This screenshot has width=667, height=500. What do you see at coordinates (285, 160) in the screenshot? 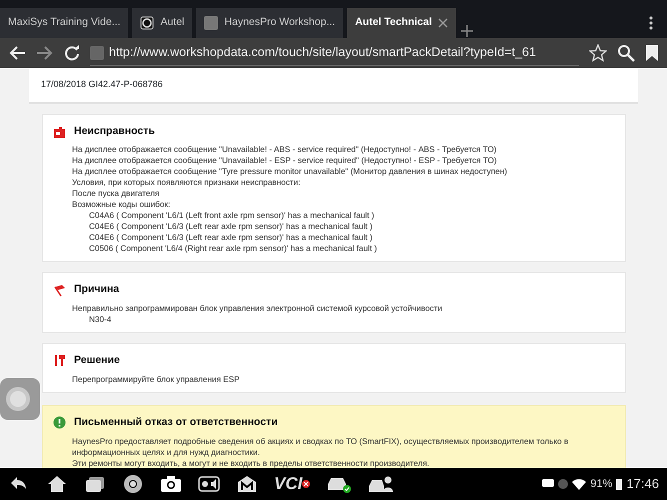
I see `text-line: На дисплее отображается сообщение "Unavailable! - ESP - service required" (Недоступно! - ESP - Требуется ТО)` at bounding box center [285, 160].